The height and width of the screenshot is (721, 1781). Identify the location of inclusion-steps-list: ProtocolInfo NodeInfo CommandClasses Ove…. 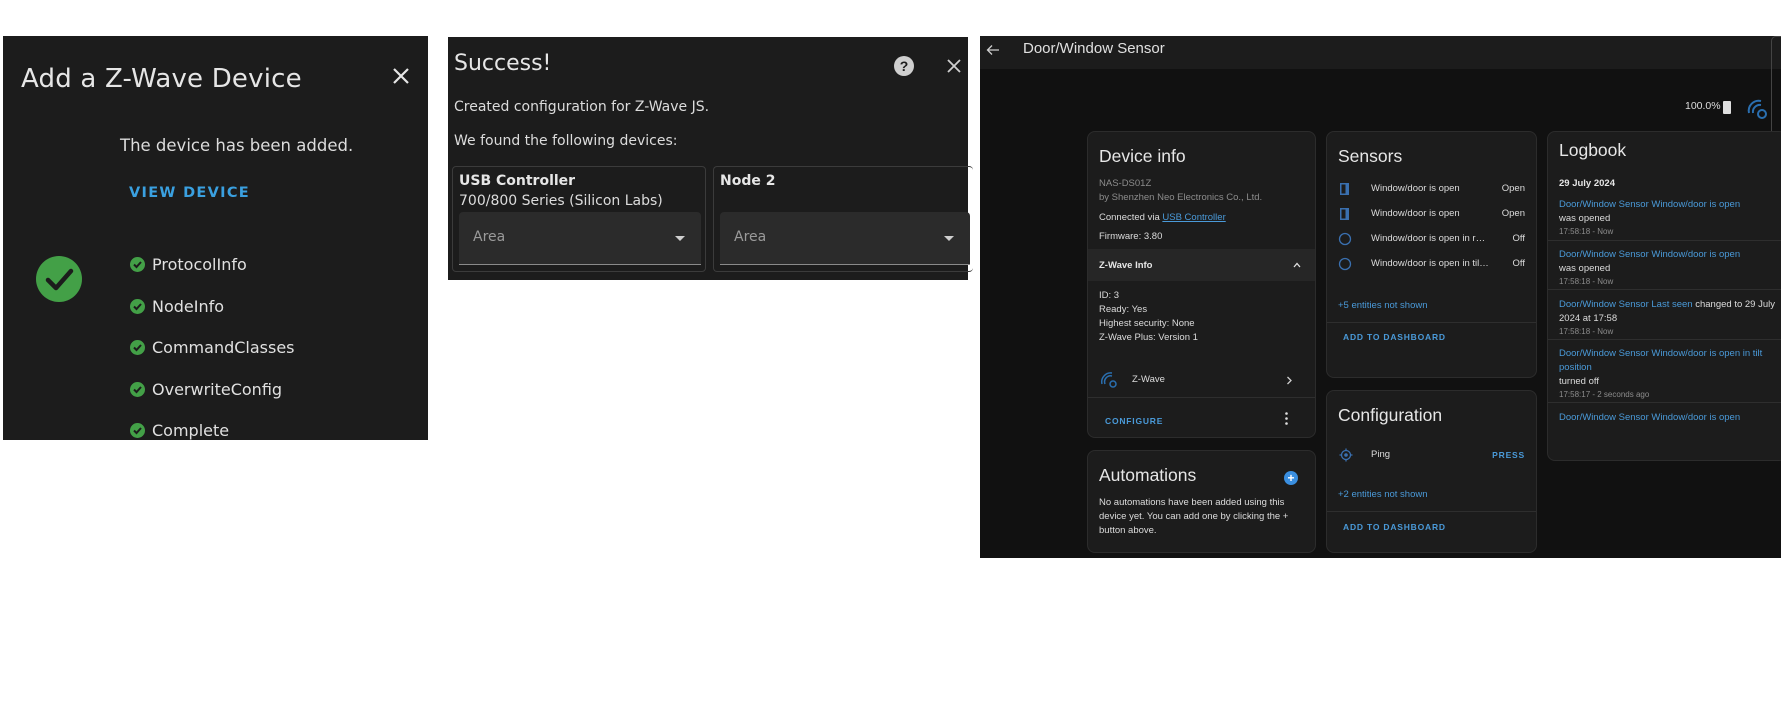
(212, 348).